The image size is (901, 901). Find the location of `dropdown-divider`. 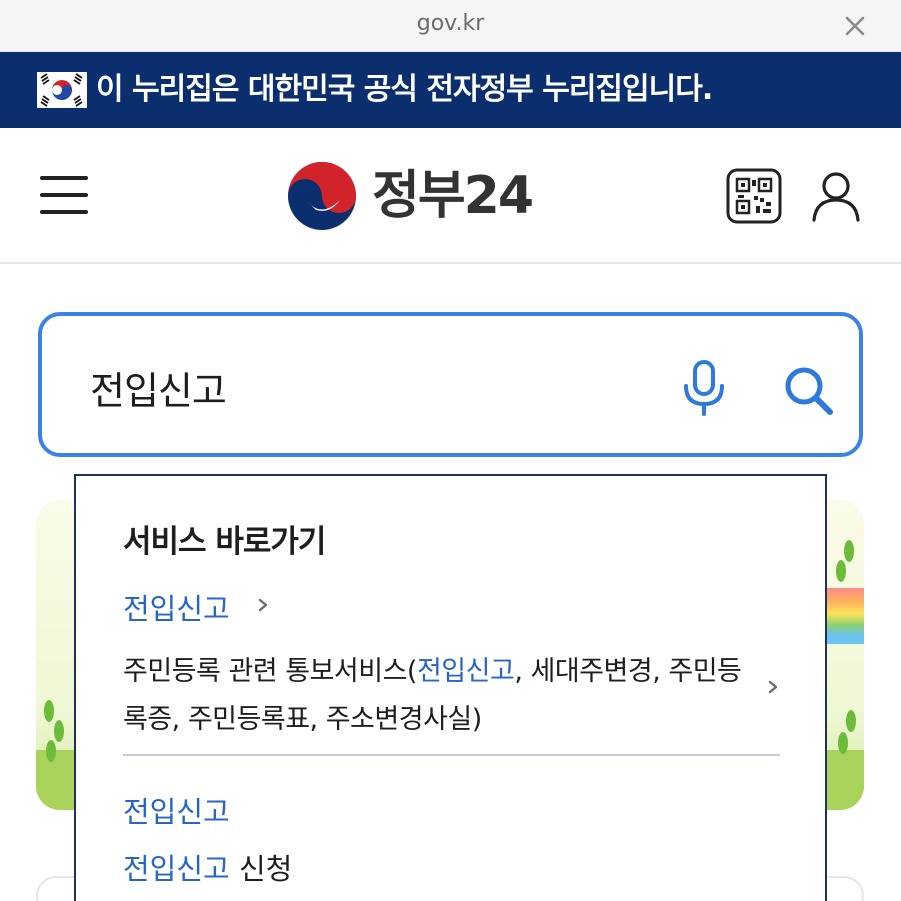

dropdown-divider is located at coordinates (451, 755).